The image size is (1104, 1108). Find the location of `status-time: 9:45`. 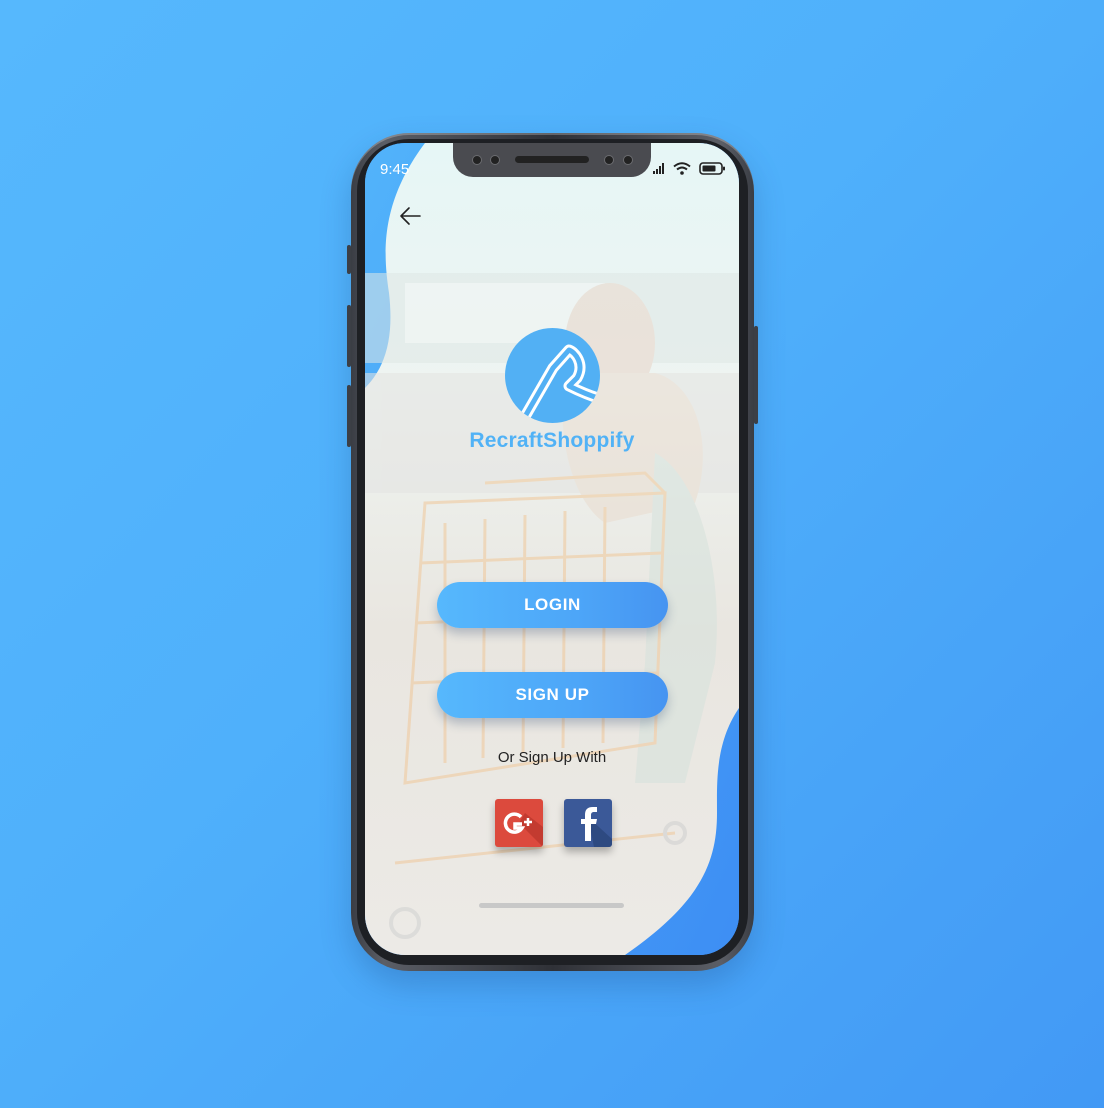

status-time: 9:45 is located at coordinates (395, 169).